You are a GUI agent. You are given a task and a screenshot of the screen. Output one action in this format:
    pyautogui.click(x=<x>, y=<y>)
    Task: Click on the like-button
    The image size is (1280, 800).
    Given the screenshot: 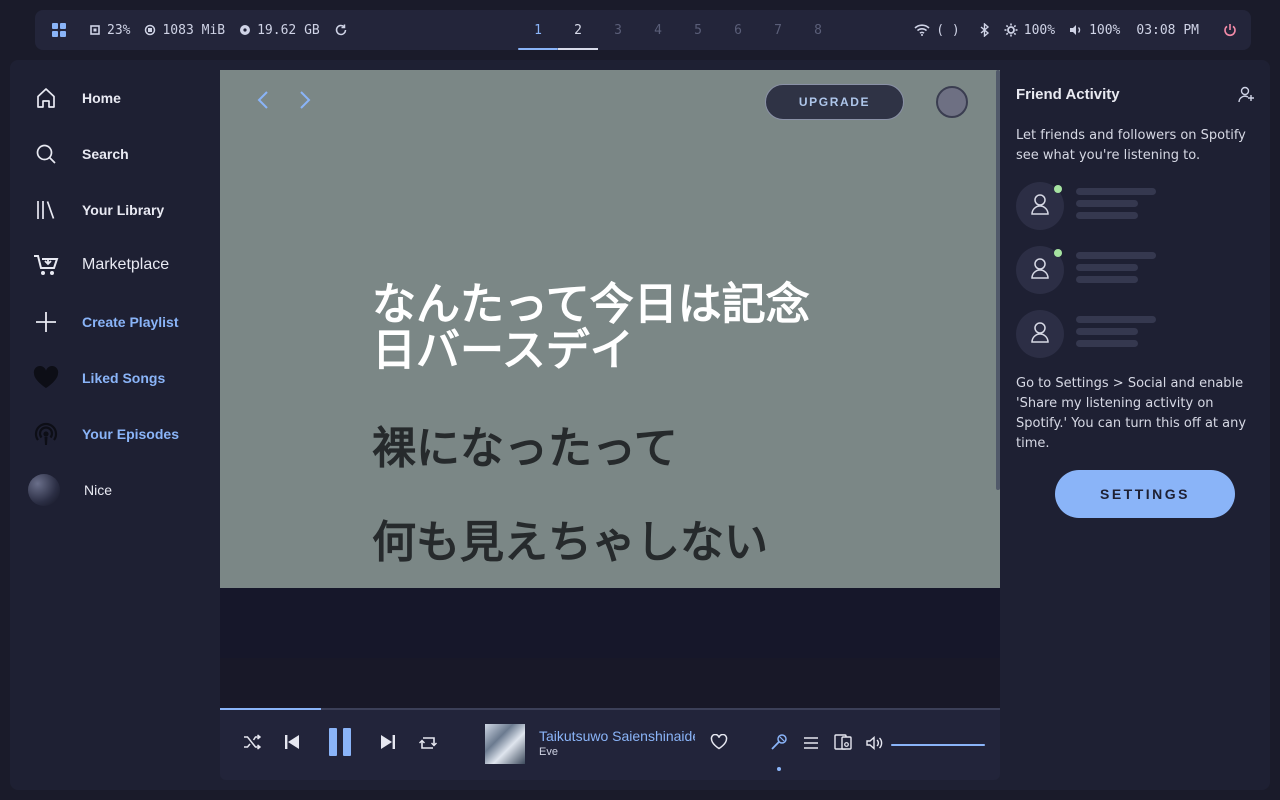 What is the action you would take?
    pyautogui.click(x=719, y=744)
    